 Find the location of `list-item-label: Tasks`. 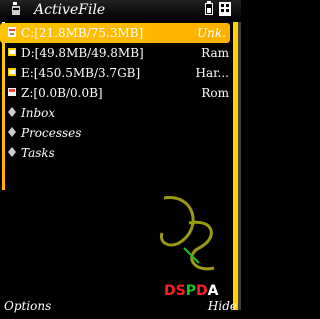

list-item-label: Tasks is located at coordinates (38, 153).